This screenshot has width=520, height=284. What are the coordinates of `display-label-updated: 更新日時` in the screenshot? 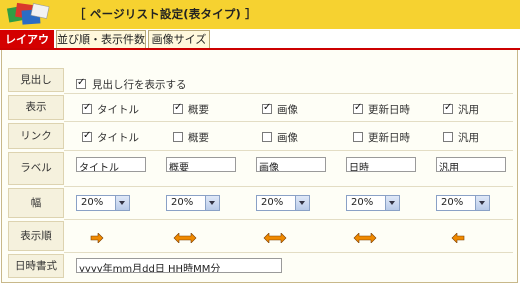 It's located at (389, 110).